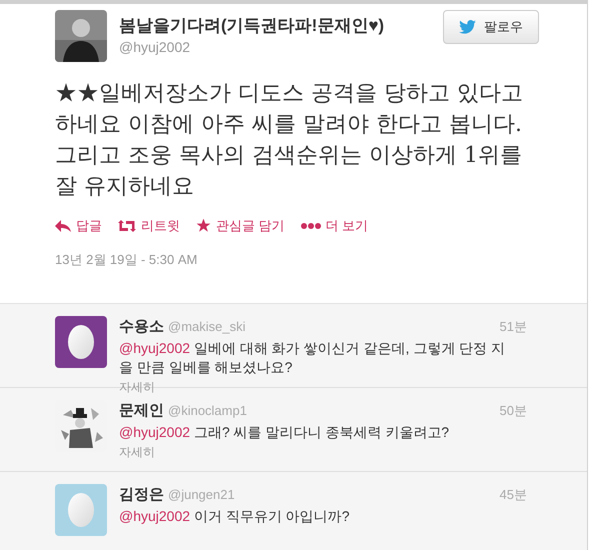 This screenshot has height=550, width=600. What do you see at coordinates (155, 47) in the screenshot?
I see `user-handle: @hyuj2002` at bounding box center [155, 47].